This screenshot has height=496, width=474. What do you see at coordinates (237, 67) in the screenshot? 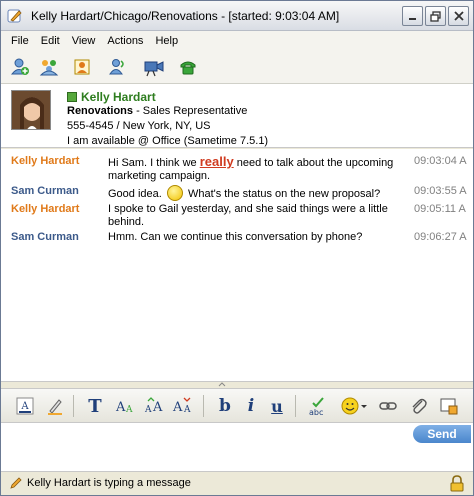
I see `main-toolbar` at bounding box center [237, 67].